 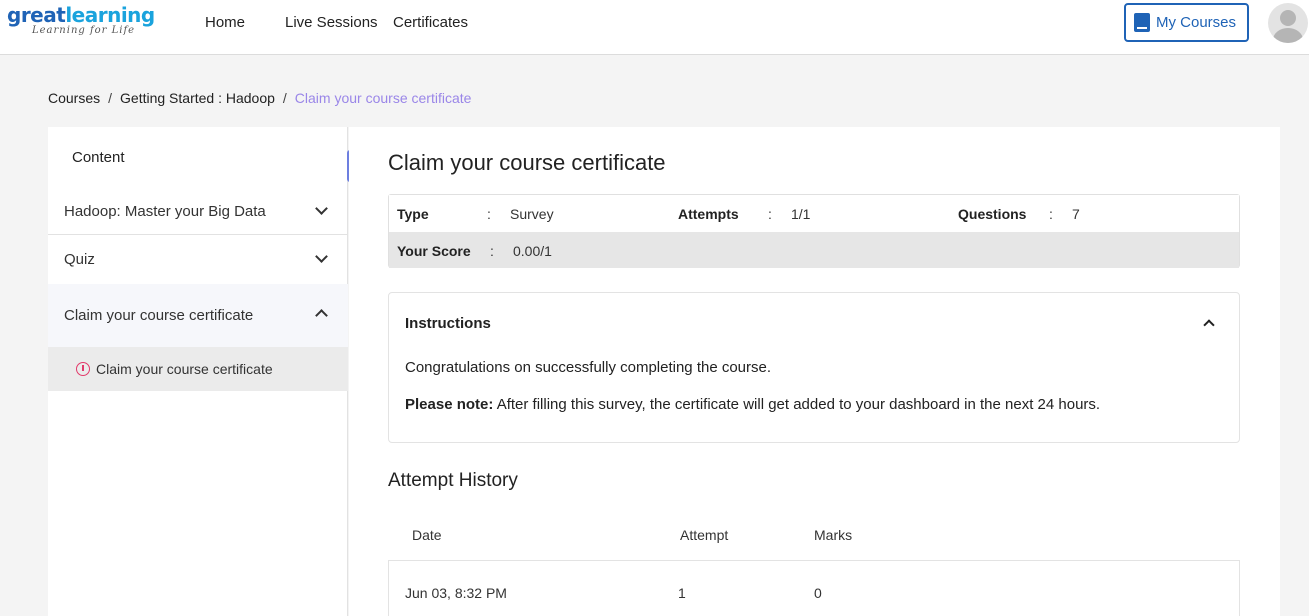 What do you see at coordinates (83, 369) in the screenshot?
I see `survey-icon` at bounding box center [83, 369].